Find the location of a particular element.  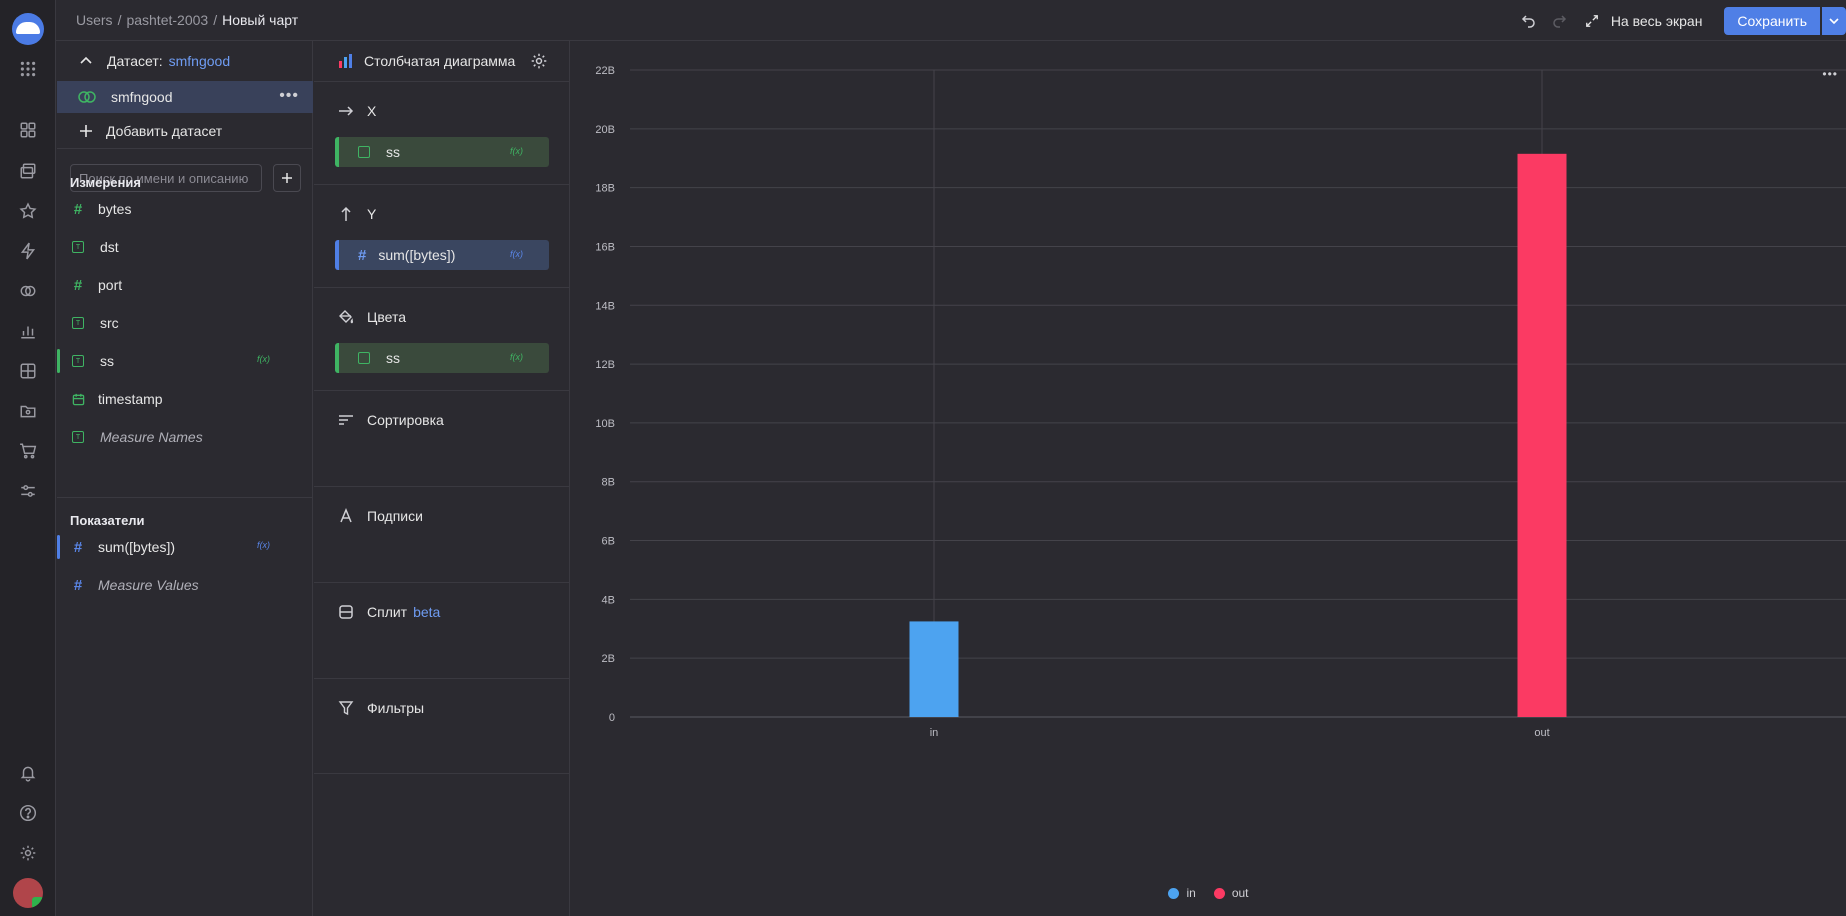

folder-icon is located at coordinates (28, 411).